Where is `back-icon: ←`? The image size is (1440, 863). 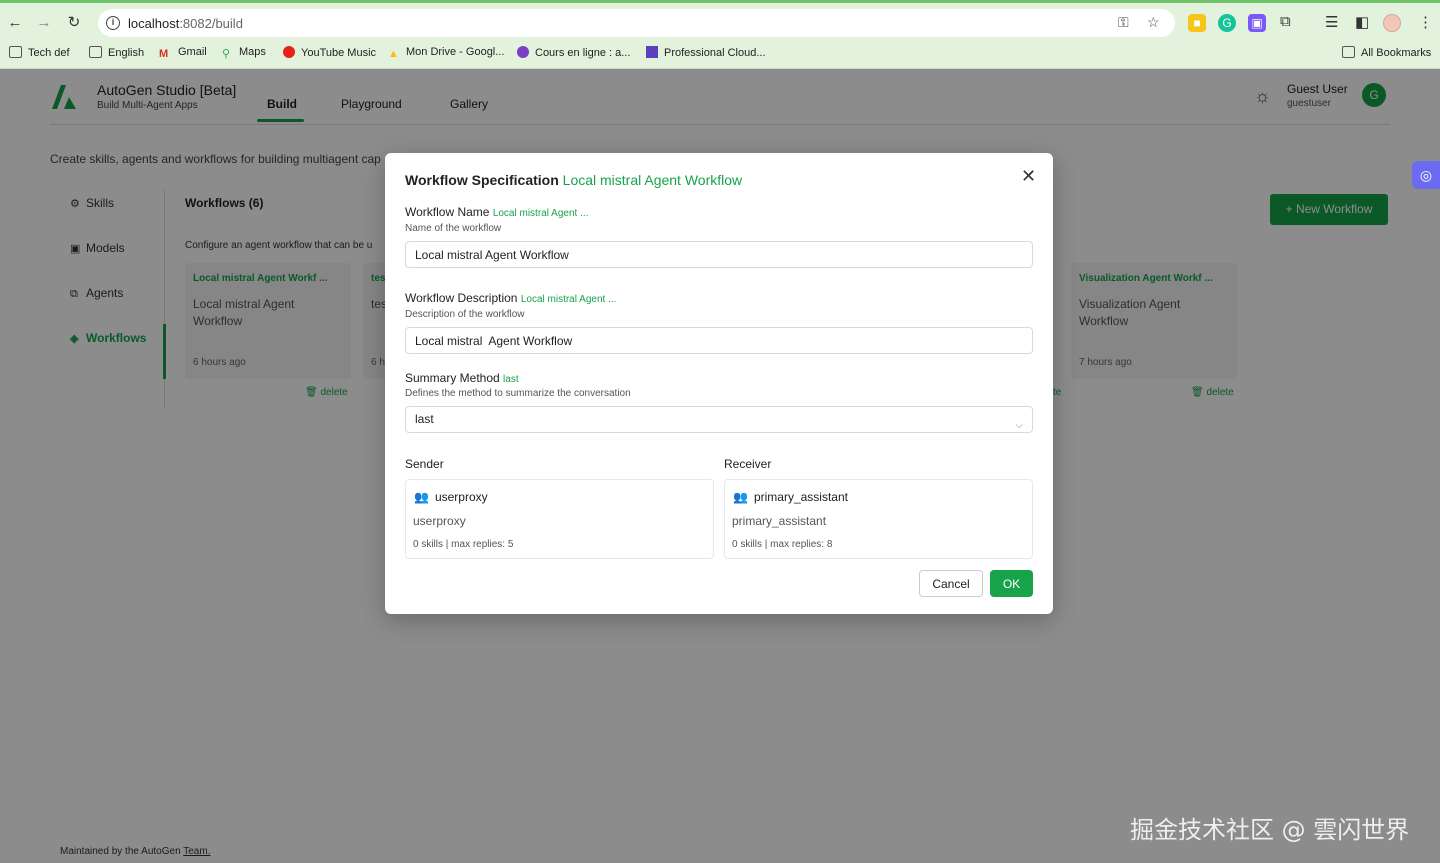 back-icon: ← is located at coordinates (15, 23).